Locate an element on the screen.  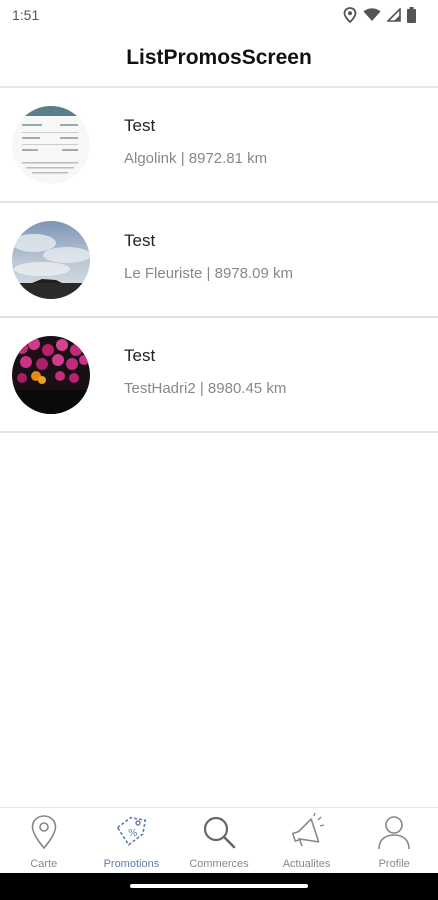
tab-carte: Carte is located at coordinates (44, 840).